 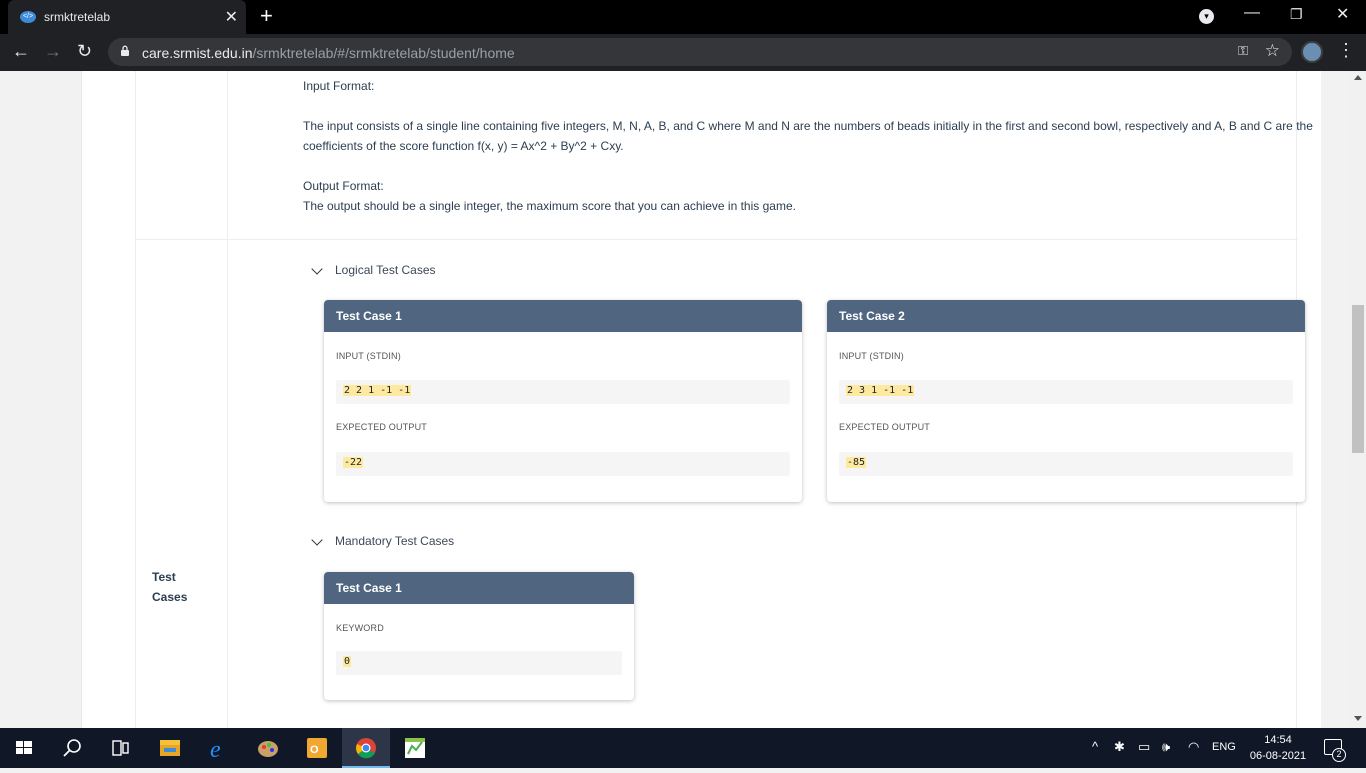 What do you see at coordinates (1166, 747) in the screenshot?
I see `volume-icon: 🕪` at bounding box center [1166, 747].